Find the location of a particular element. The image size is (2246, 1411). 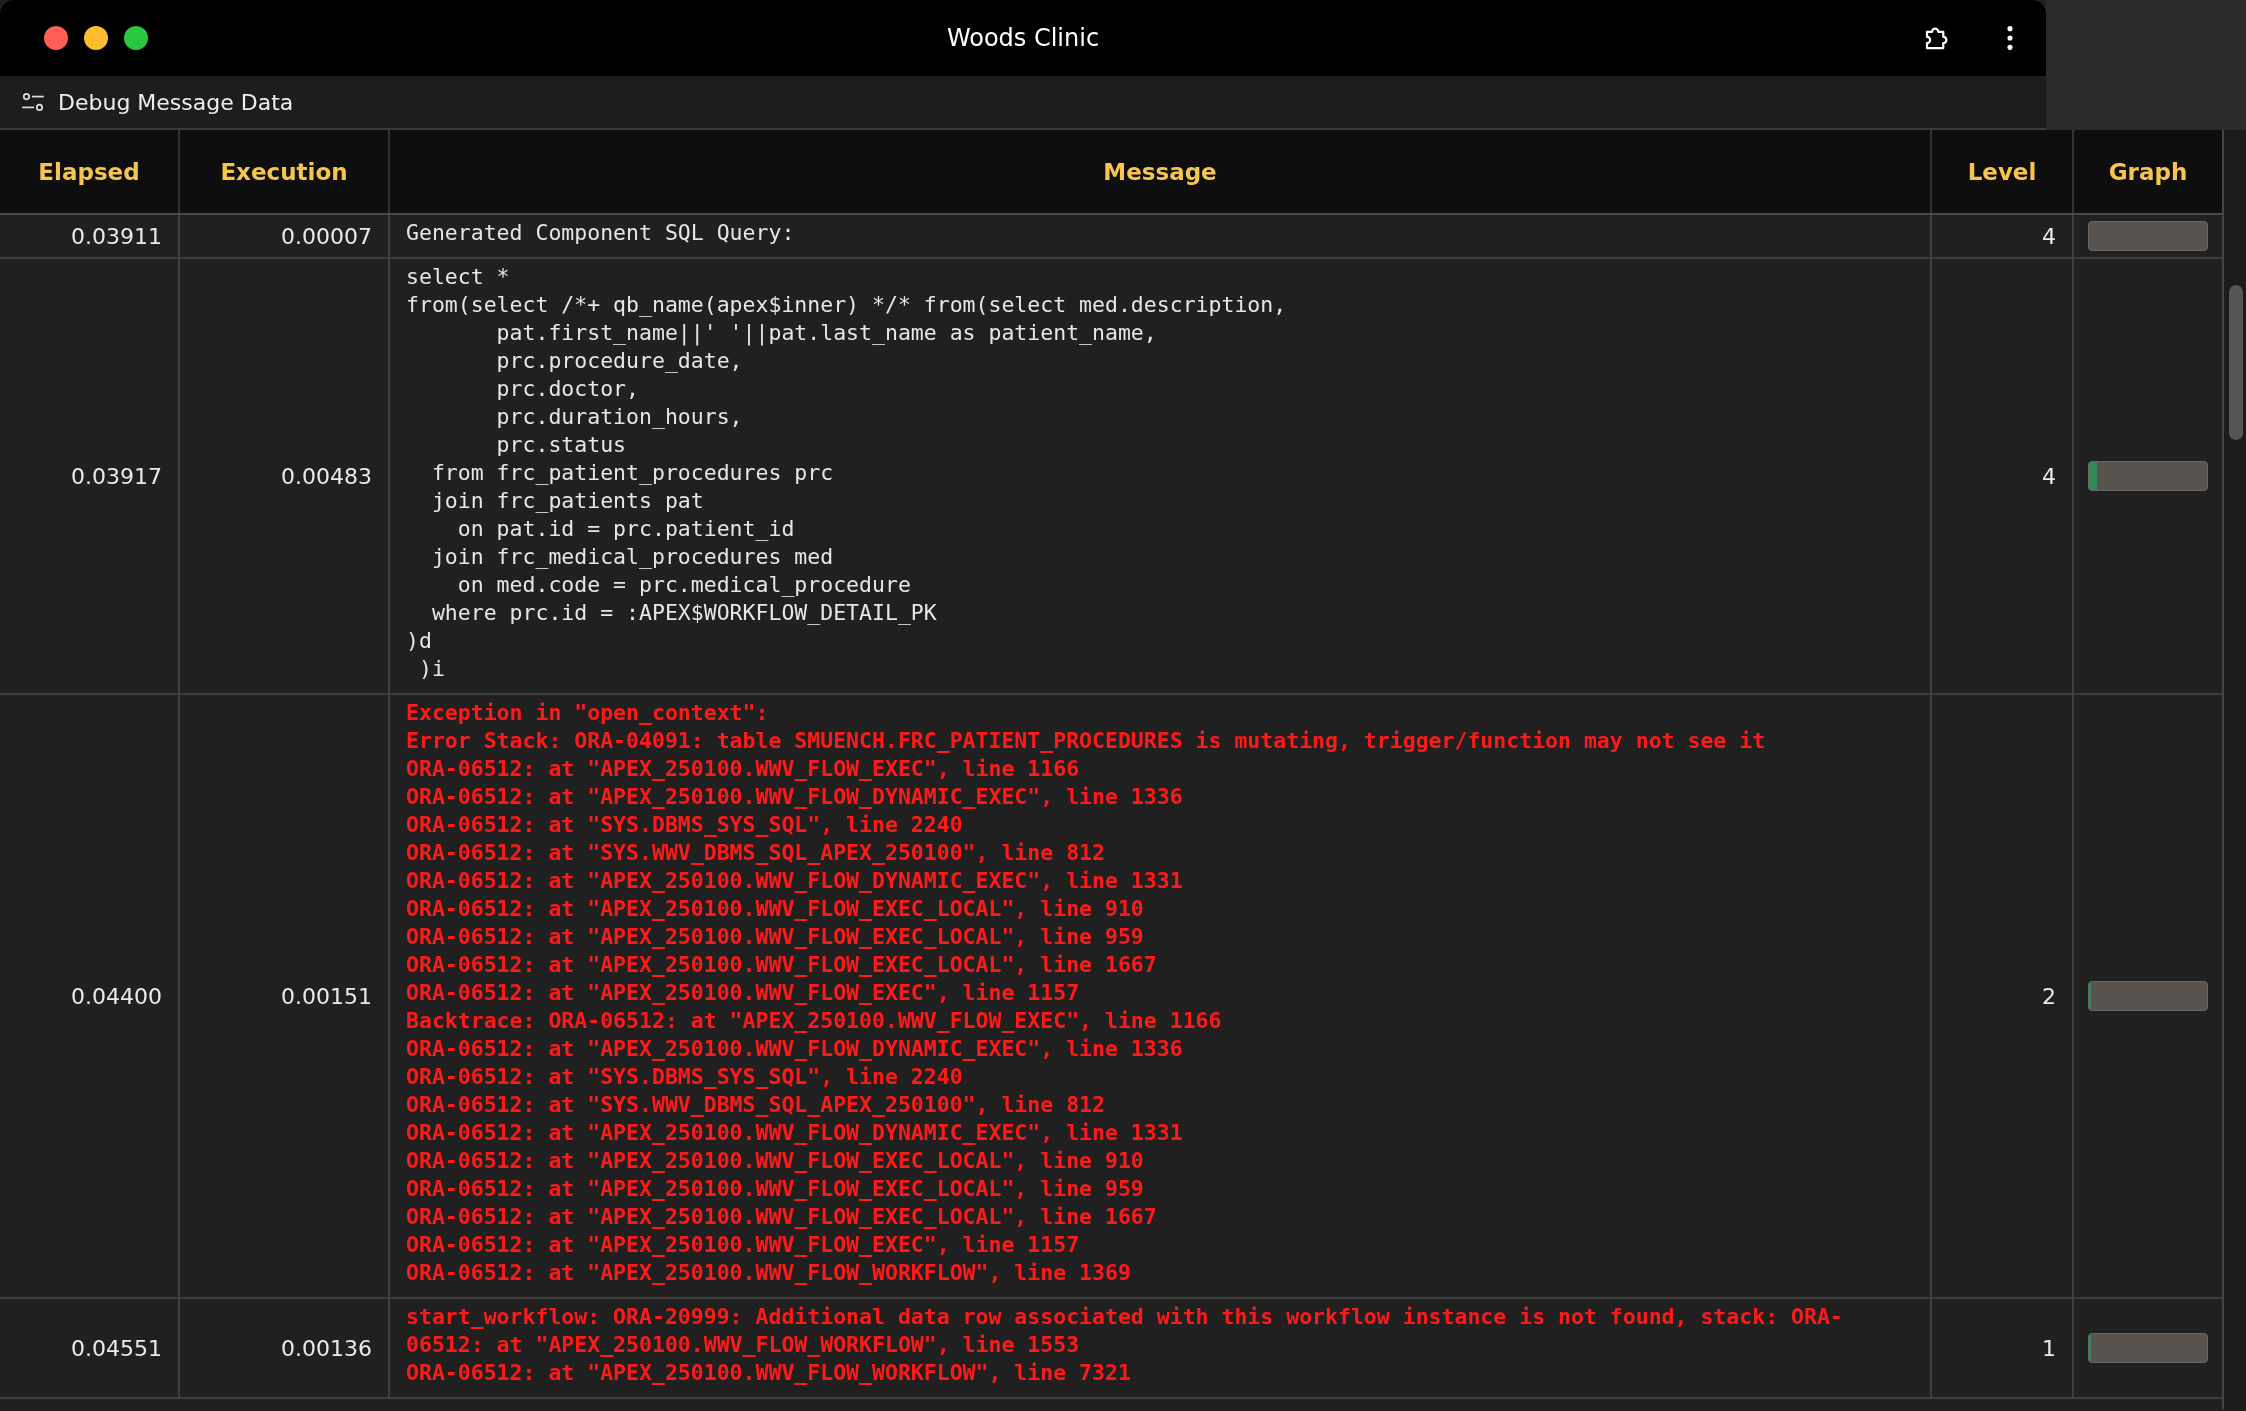

log-message: start_workflow: ORA-20999: Additional data row associated with this workflow instance is not found, stack: ORA- 06512: at "APEX_250100.WWV_FLOW_WORKFLOW", line 1553 ORA-06512: at "APEX_250100.WWV_FLOW_WORKFLOW", line 7321 is located at coordinates (1125, 1345).